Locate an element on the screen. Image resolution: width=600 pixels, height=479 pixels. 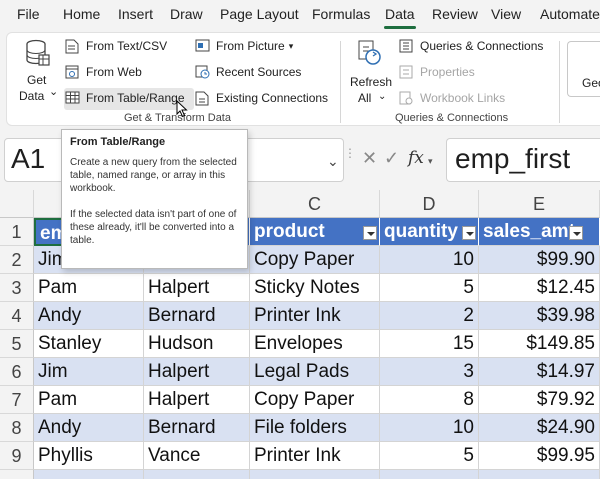
confirm-icon: ✓ is located at coordinates (391, 158).